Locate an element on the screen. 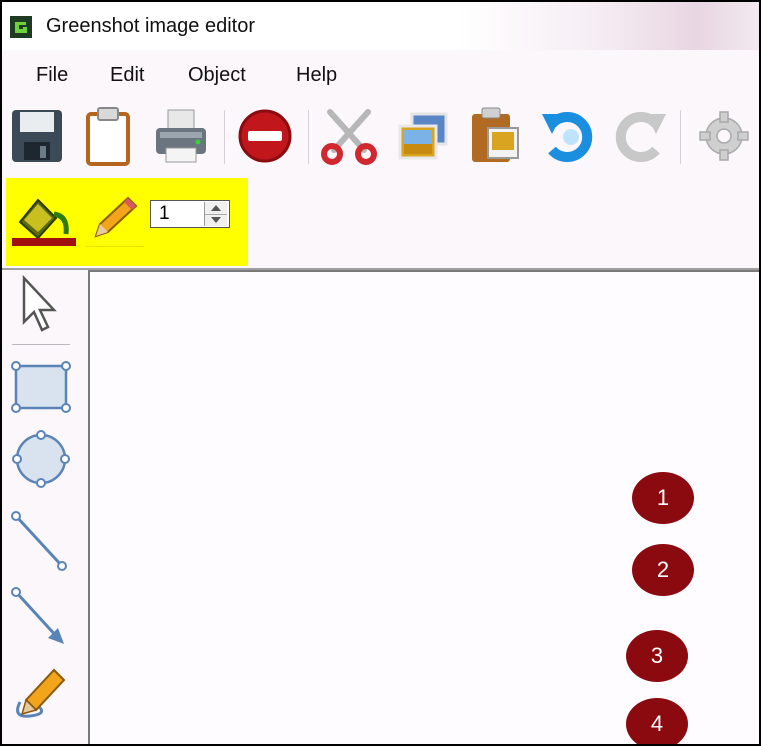 The image size is (761, 746). arrow-icon is located at coordinates (37, 615).